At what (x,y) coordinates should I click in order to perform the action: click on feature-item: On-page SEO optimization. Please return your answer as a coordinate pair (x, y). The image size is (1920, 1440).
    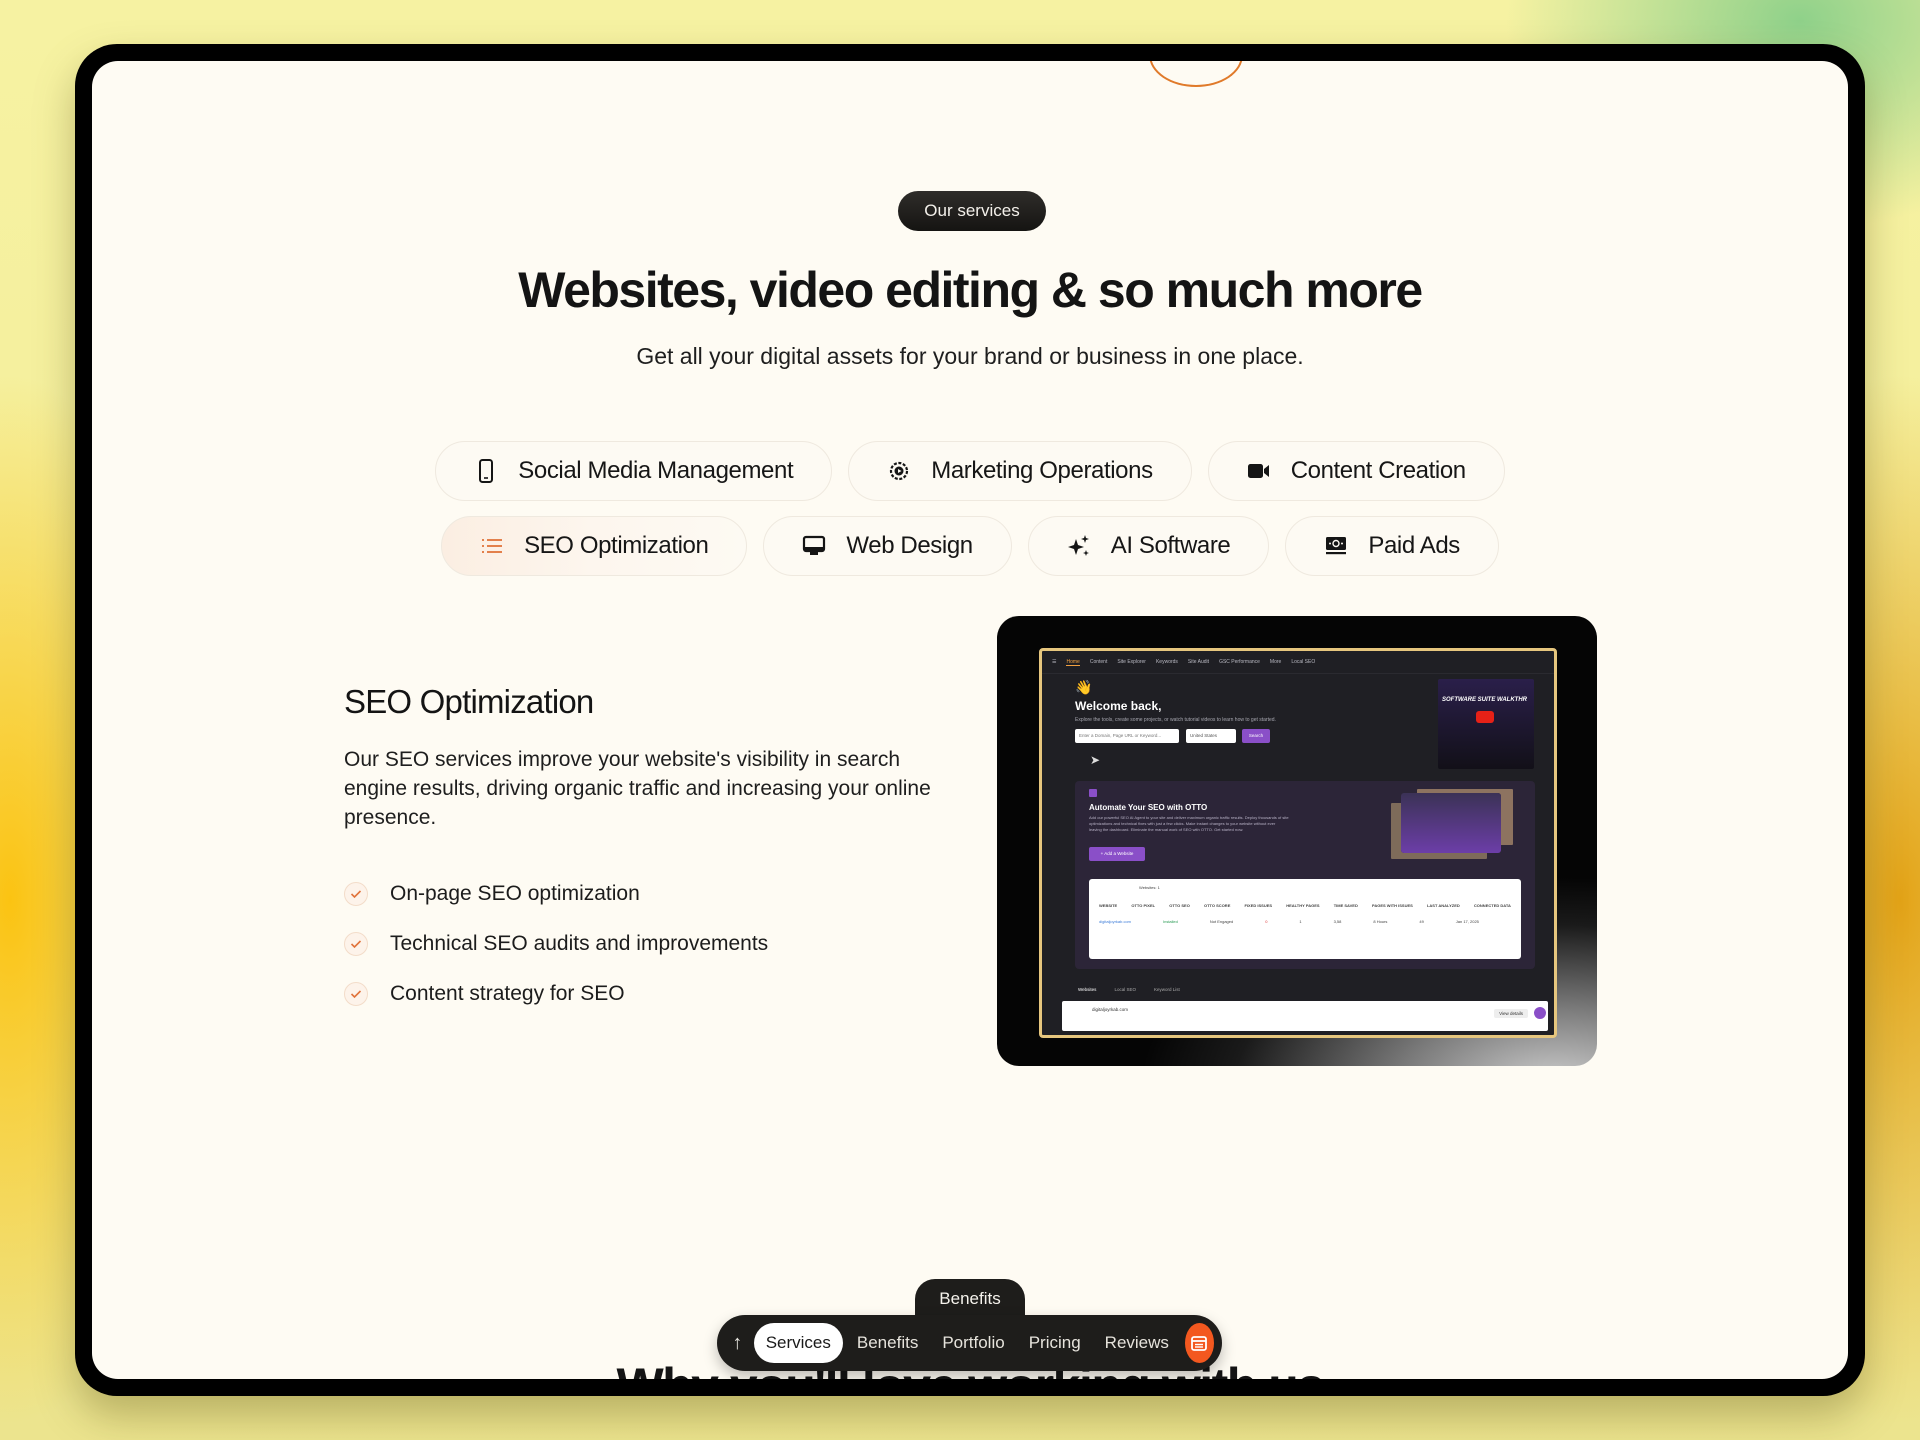
    Looking at the image, I should click on (556, 894).